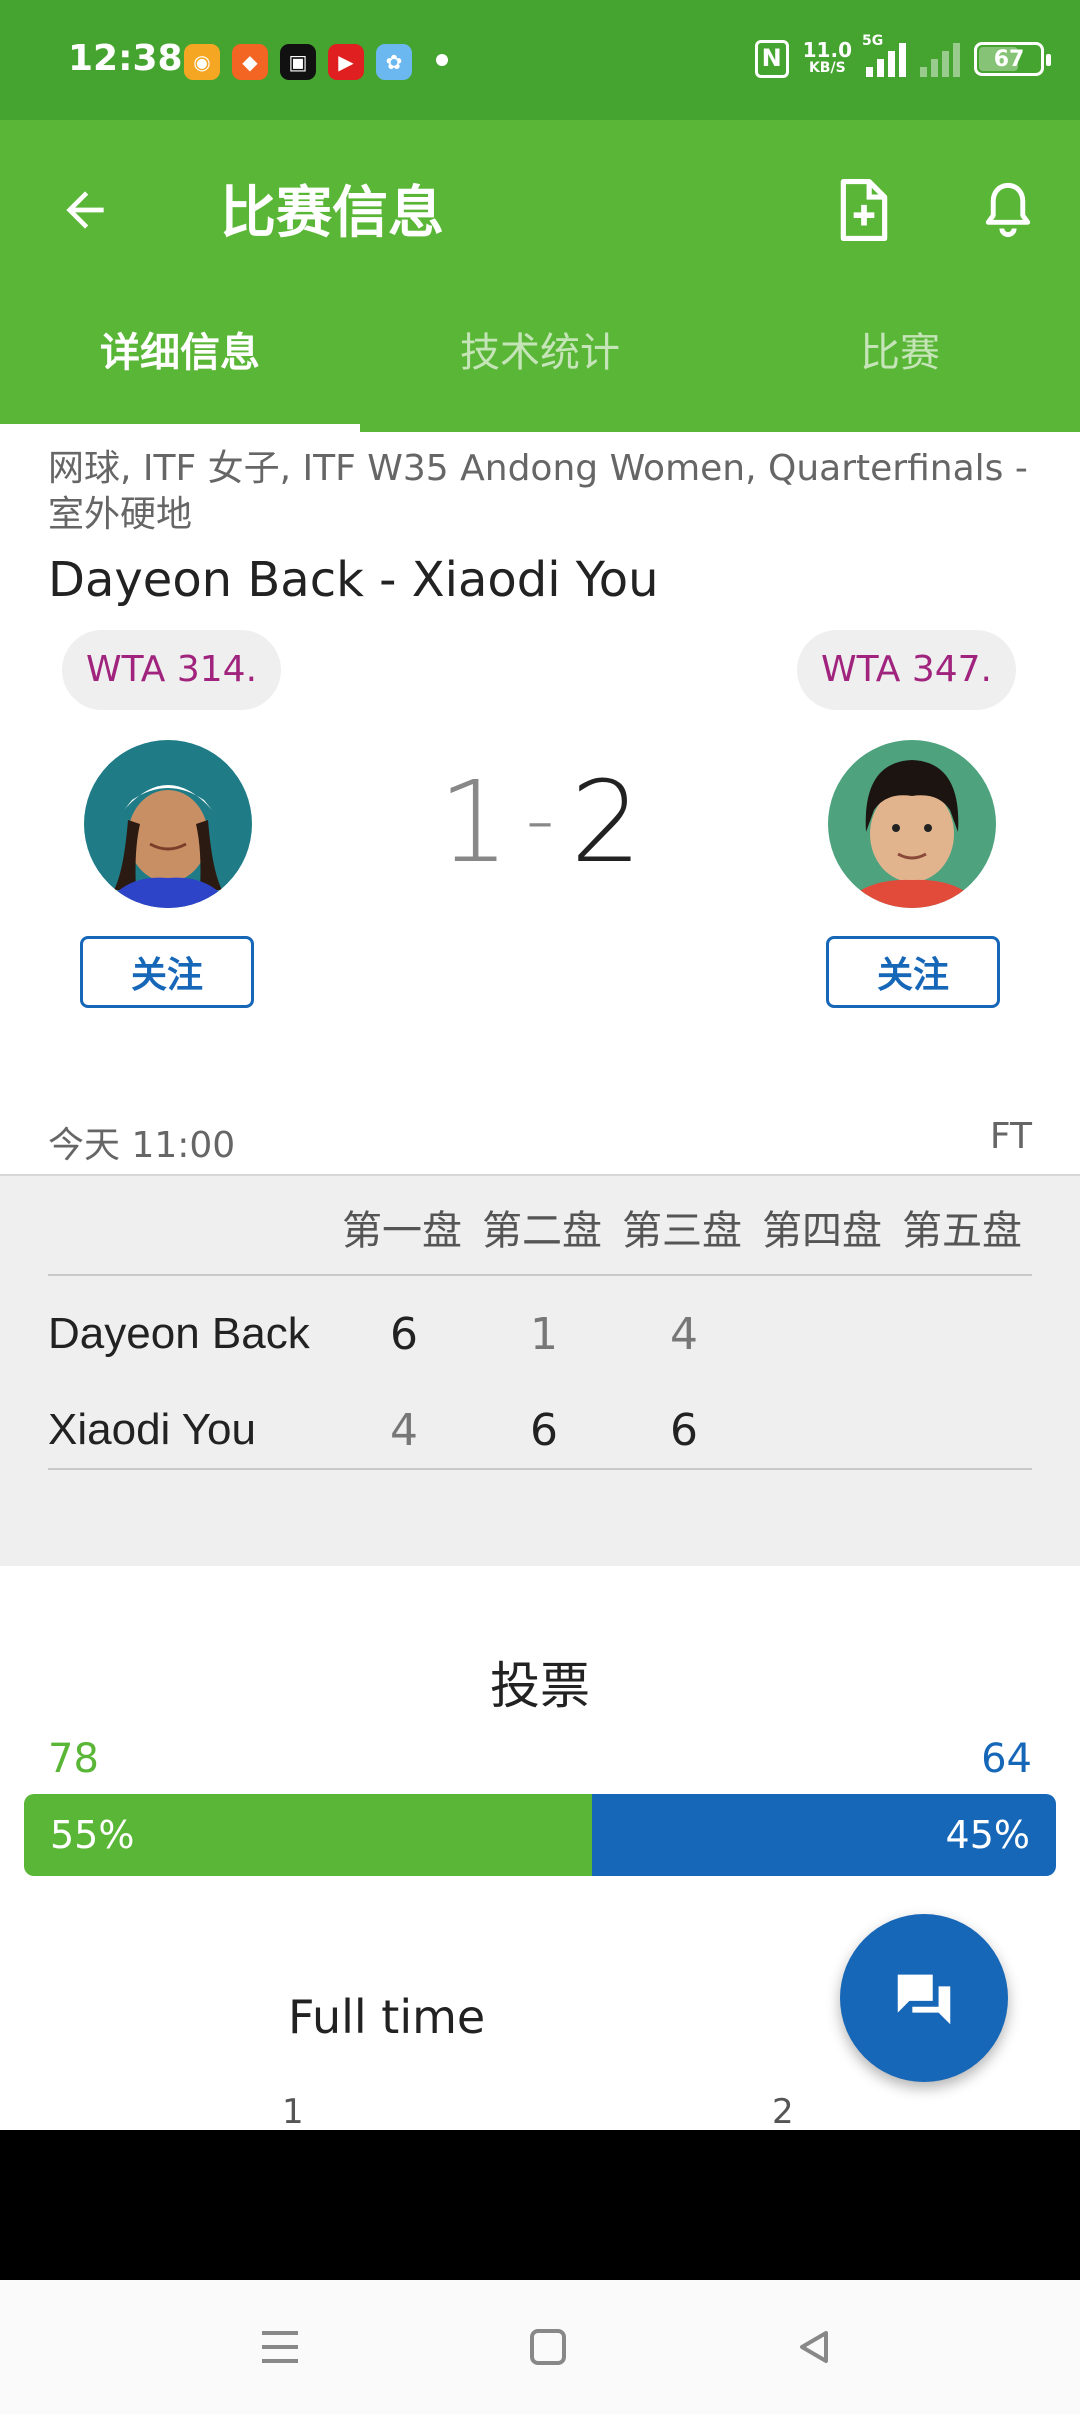 This screenshot has width=1080, height=2414. Describe the element at coordinates (962, 1231) in the screenshot. I see `set-header: 第五盘` at that location.